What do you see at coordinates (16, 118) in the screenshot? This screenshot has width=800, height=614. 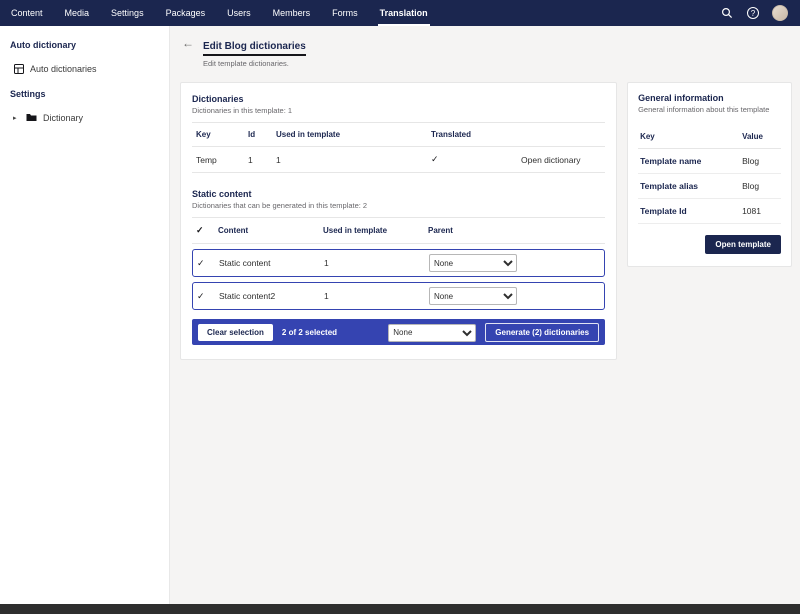 I see `tree-caret-icon: ▸` at bounding box center [16, 118].